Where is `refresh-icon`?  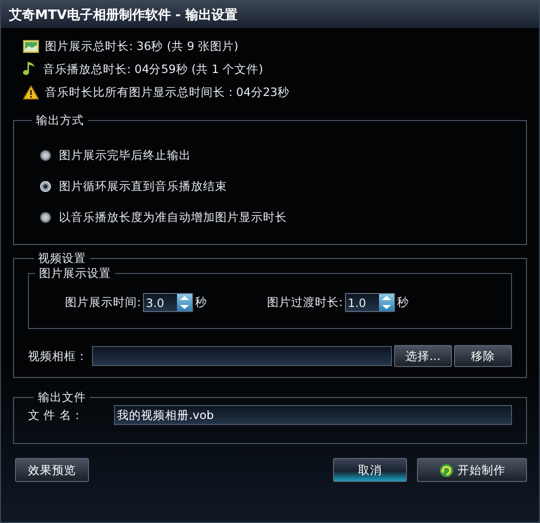 refresh-icon is located at coordinates (446, 470).